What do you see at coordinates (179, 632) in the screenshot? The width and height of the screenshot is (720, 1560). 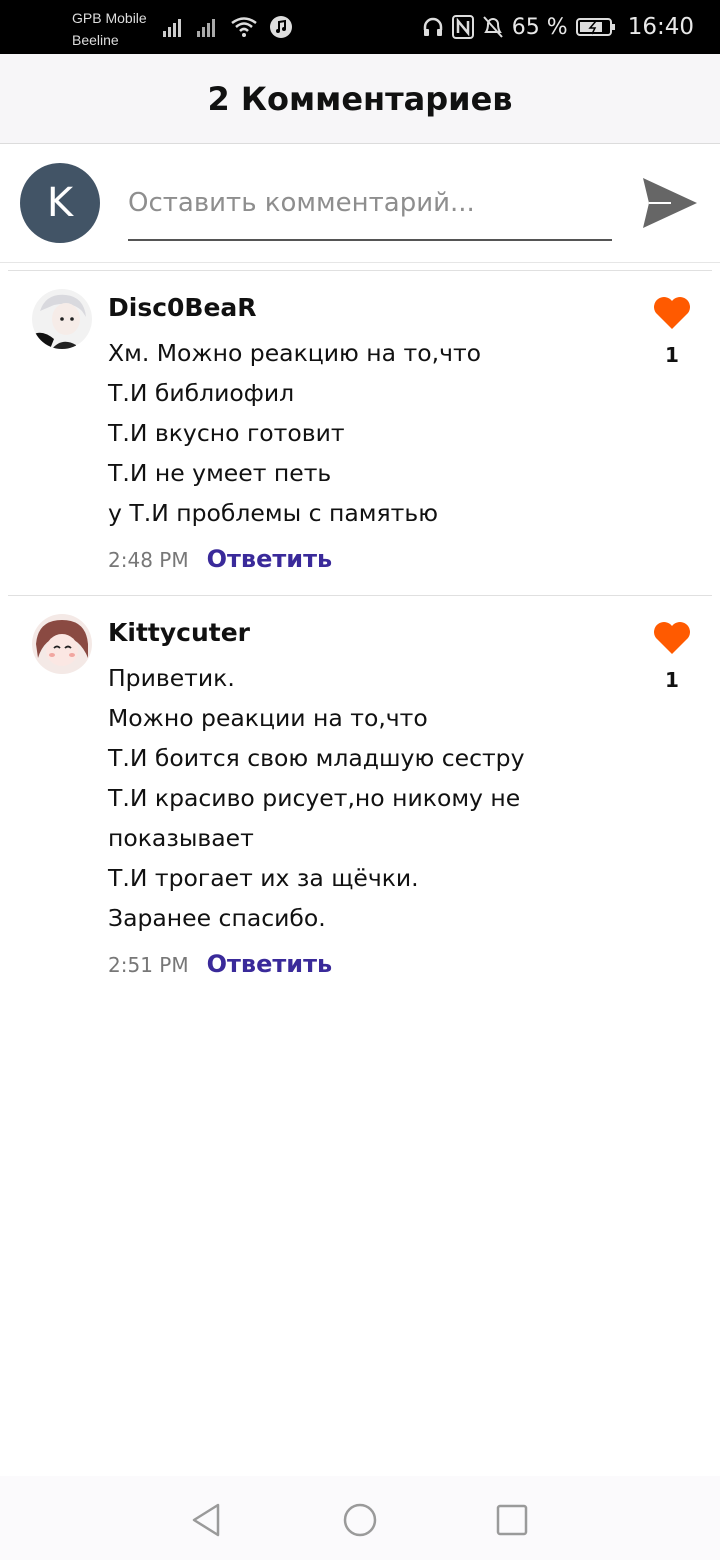 I see `comment-author: Kittycuter` at bounding box center [179, 632].